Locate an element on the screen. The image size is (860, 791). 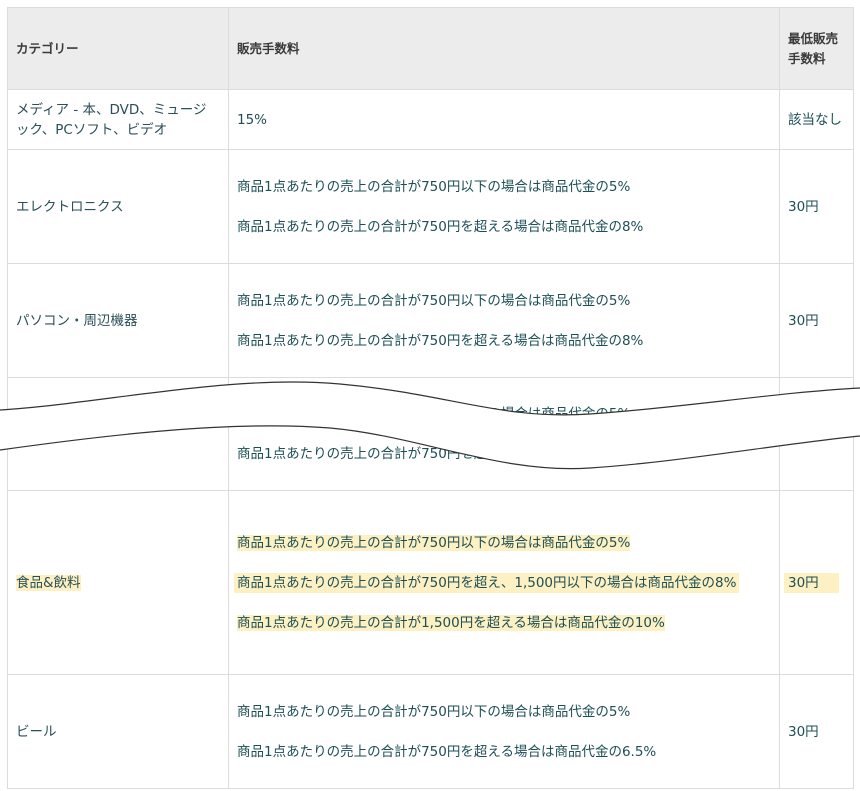
min-fee-cell: 該当なし is located at coordinates (816, 119).